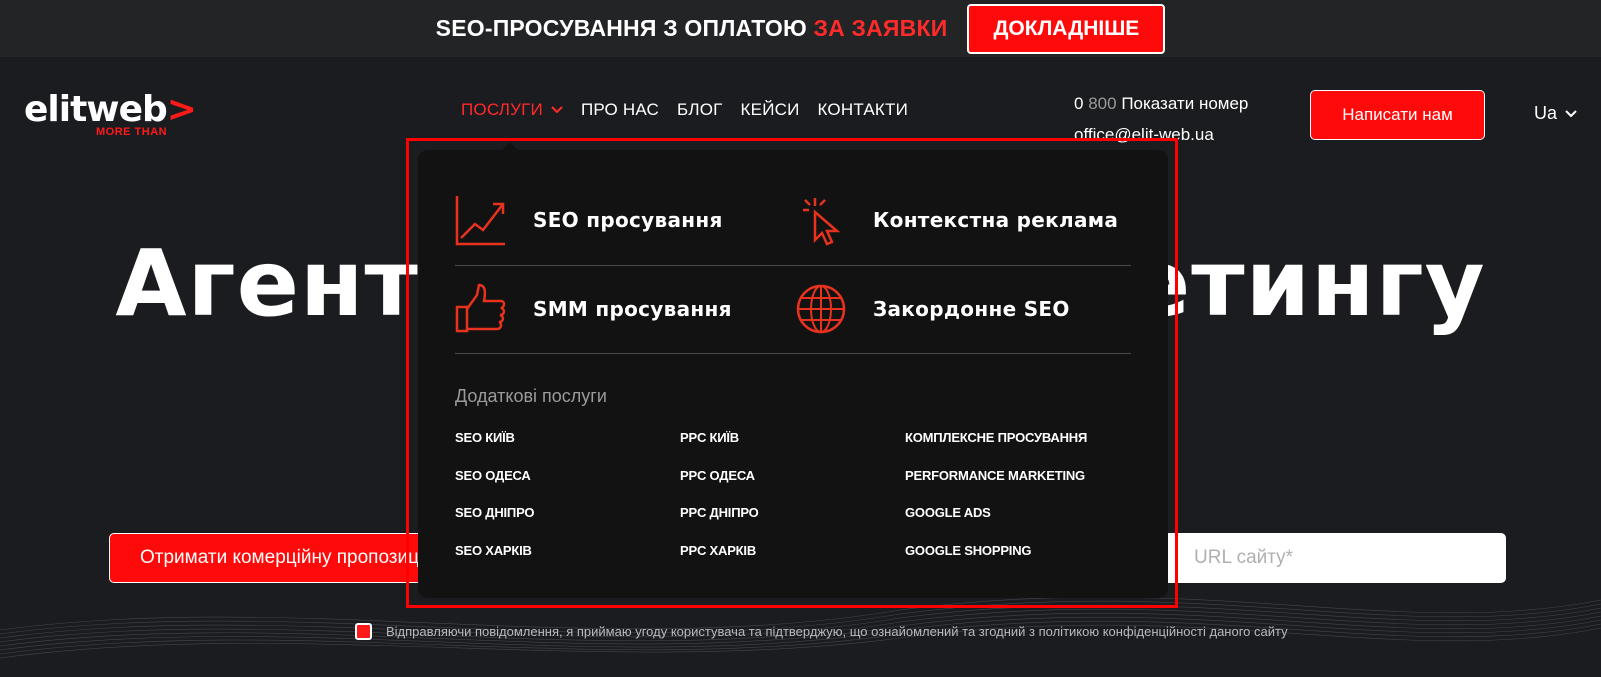 This screenshot has height=677, width=1601. What do you see at coordinates (718, 550) in the screenshot?
I see `extra-link: PPC ХАРКІВ` at bounding box center [718, 550].